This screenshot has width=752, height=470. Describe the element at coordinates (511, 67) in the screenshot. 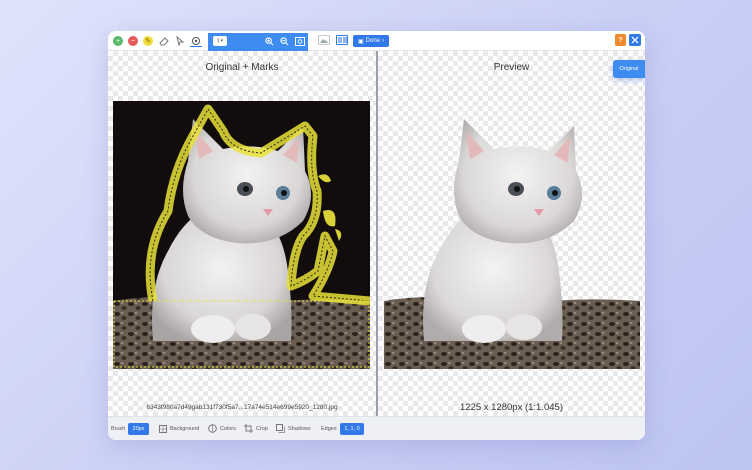

I see `preview-pane-title: Preview` at that location.